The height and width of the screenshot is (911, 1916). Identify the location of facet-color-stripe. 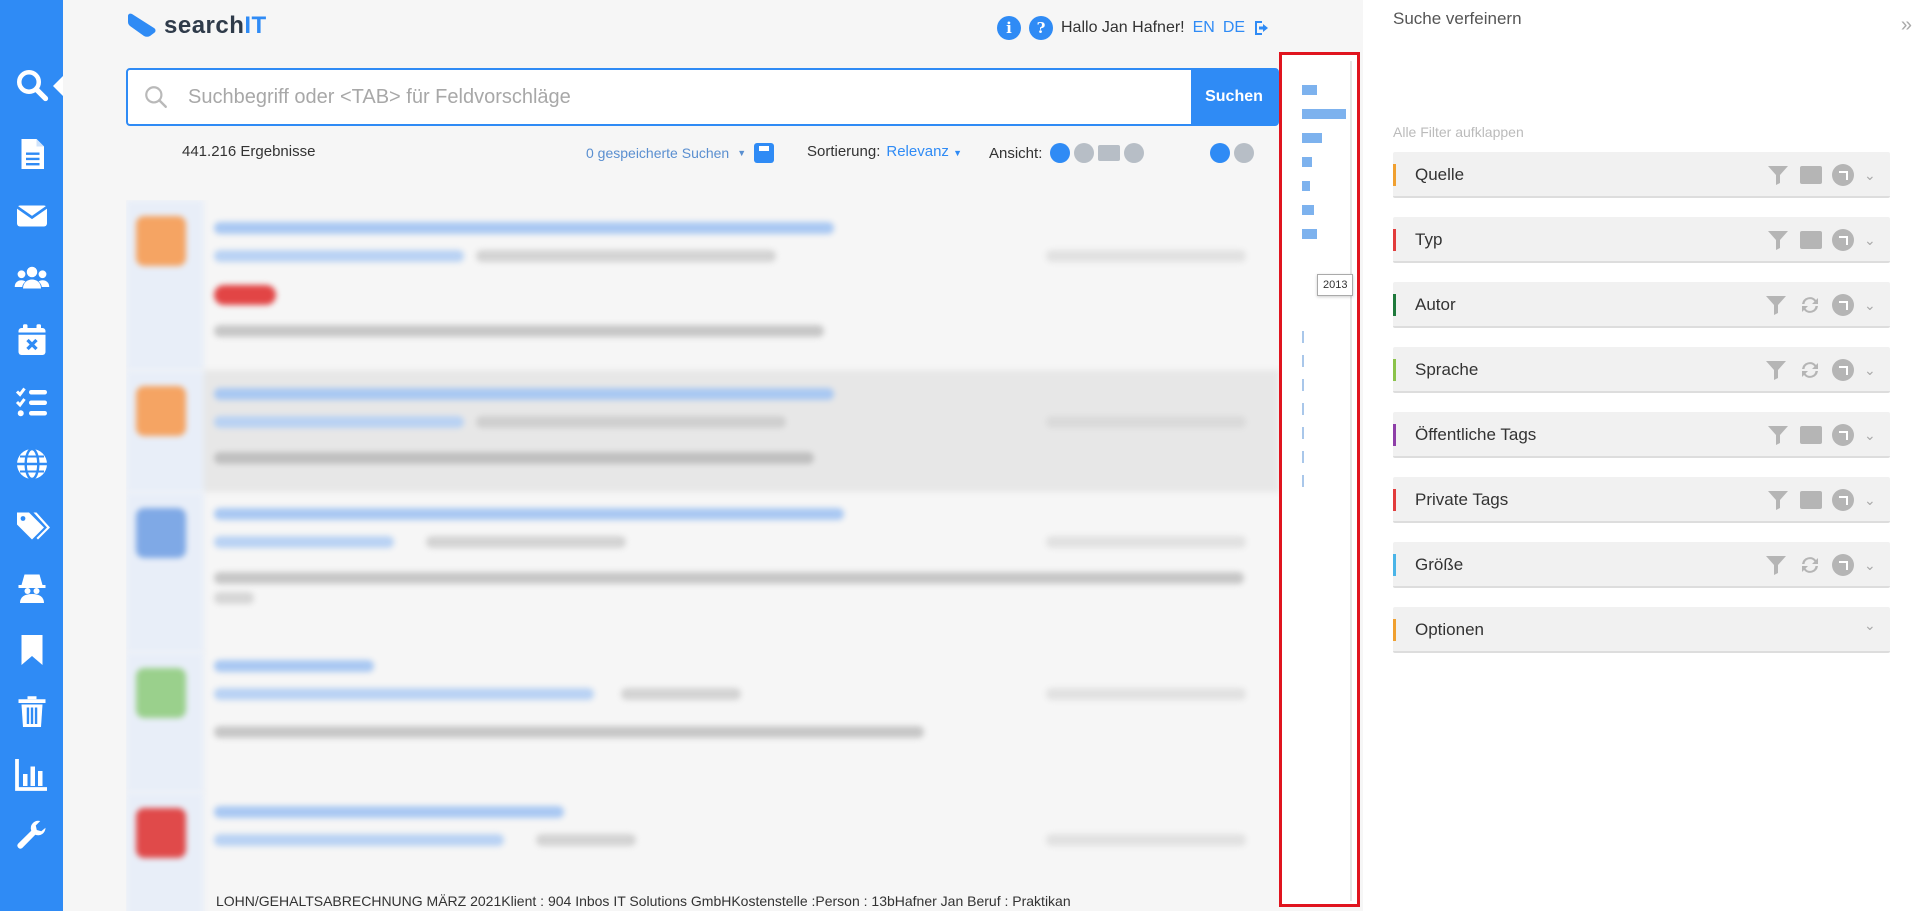
(1394, 435).